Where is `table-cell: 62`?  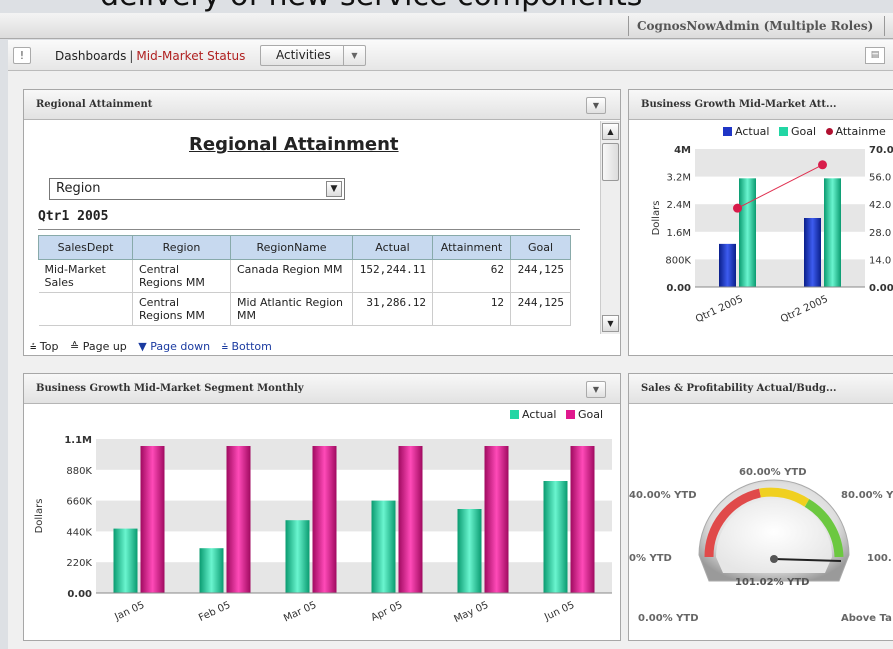
table-cell: 62 is located at coordinates (471, 276).